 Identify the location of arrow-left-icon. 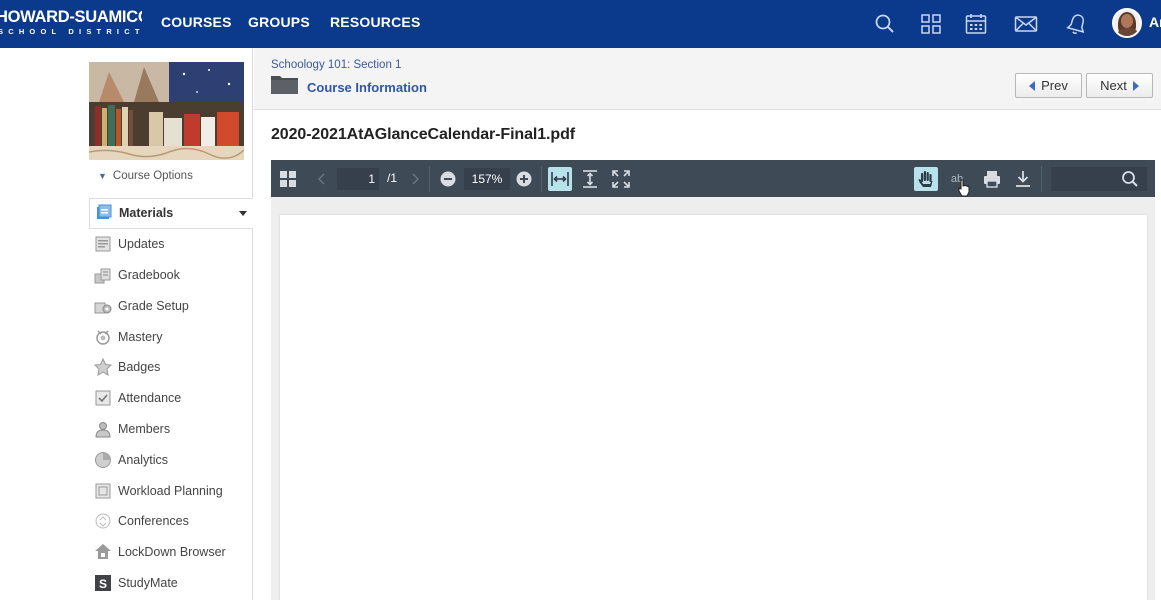
(1032, 85).